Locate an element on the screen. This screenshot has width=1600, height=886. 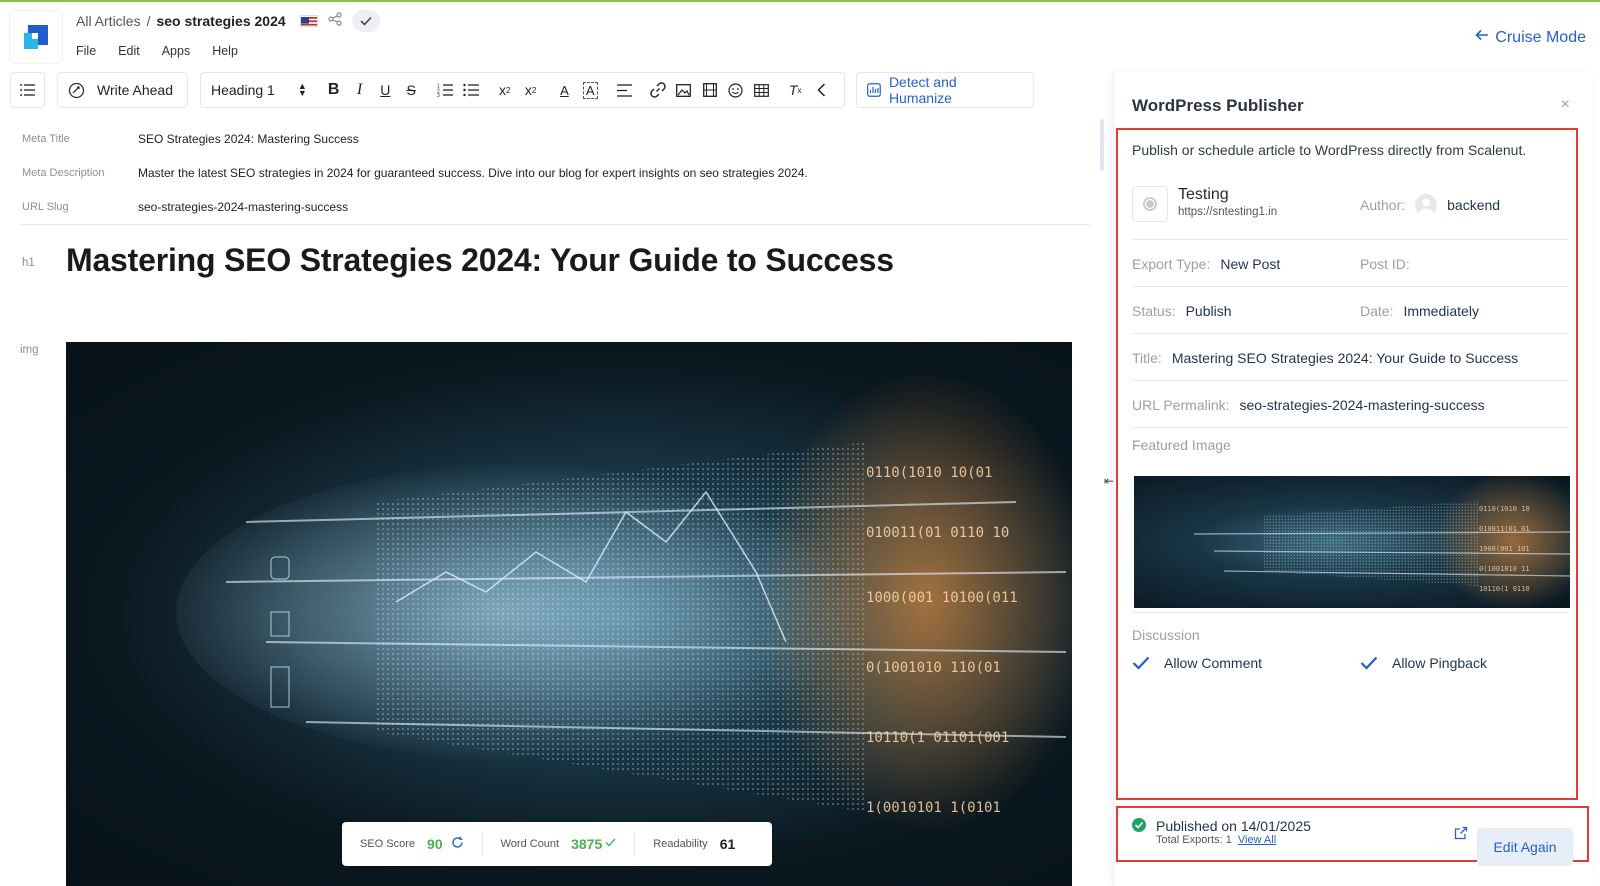
formatting-toolbar: Heading 1 ▲ ▼ B I U S 123 x2 x2 A A Tx is located at coordinates (522, 90).